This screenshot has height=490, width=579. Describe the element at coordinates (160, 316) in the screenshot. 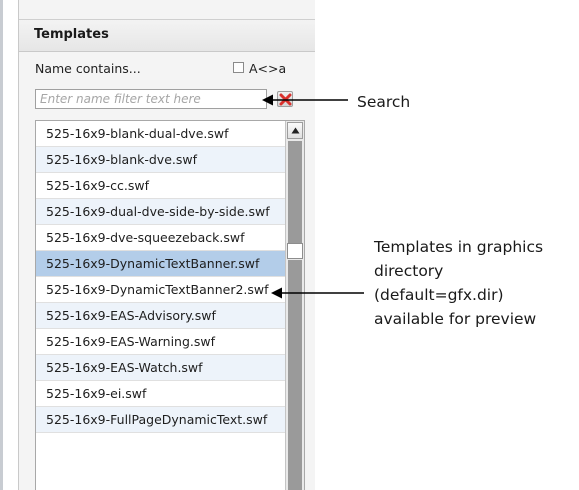

I see `template-list-item: 525-16x9-EAS-Advisory.swf` at that location.